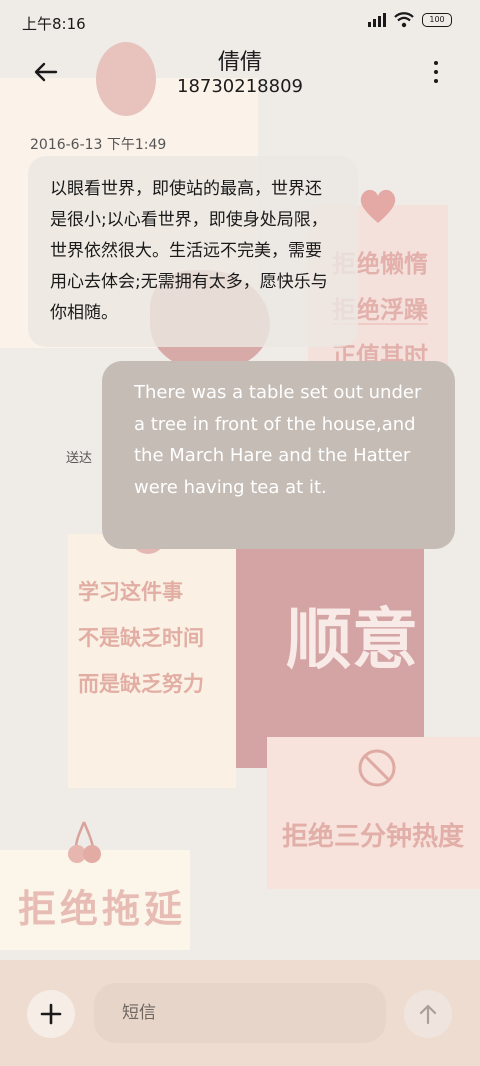  I want to click on wallpaper-note-mid, so click(152, 661).